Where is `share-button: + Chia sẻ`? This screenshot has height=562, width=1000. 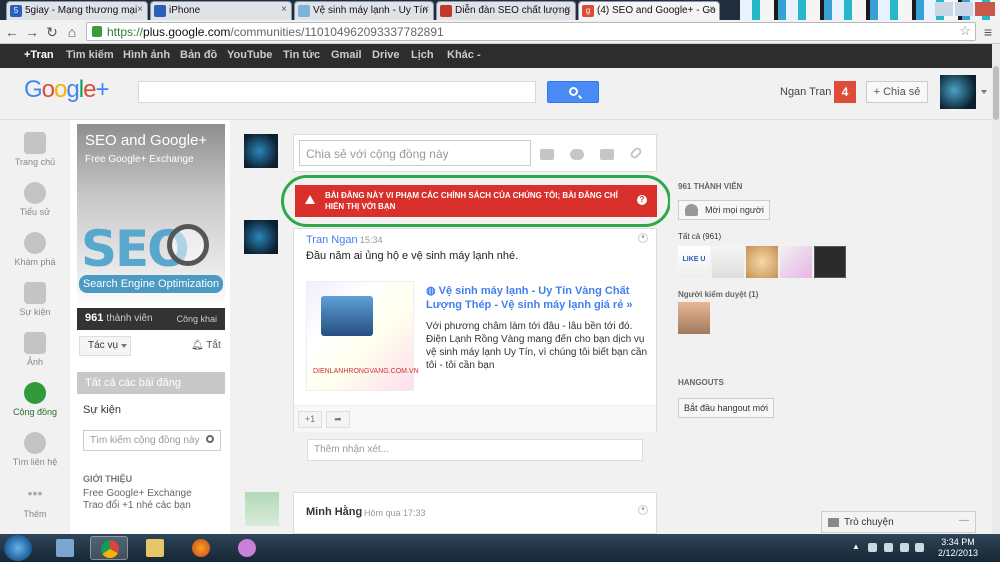
share-button: + Chia sẻ is located at coordinates (897, 92).